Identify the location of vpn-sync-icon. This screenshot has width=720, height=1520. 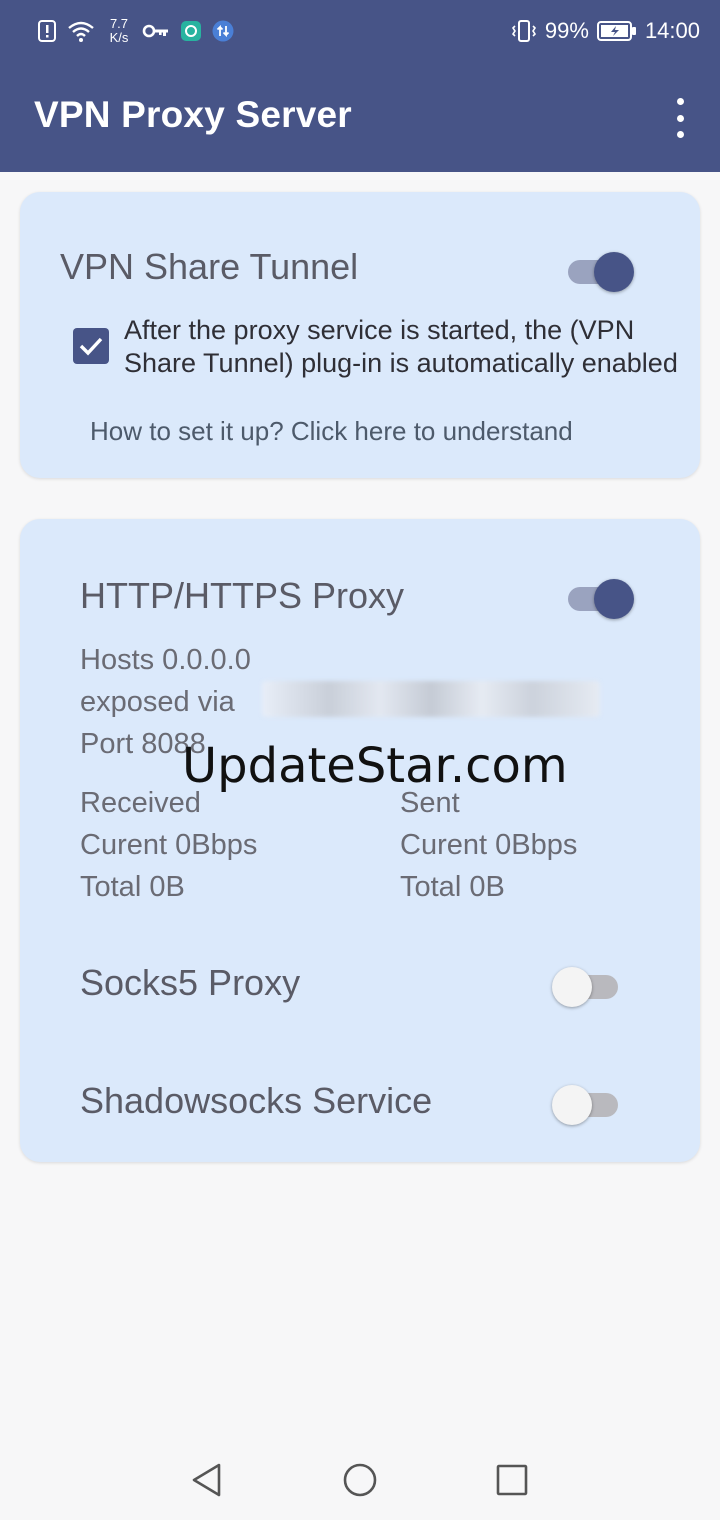
(223, 31).